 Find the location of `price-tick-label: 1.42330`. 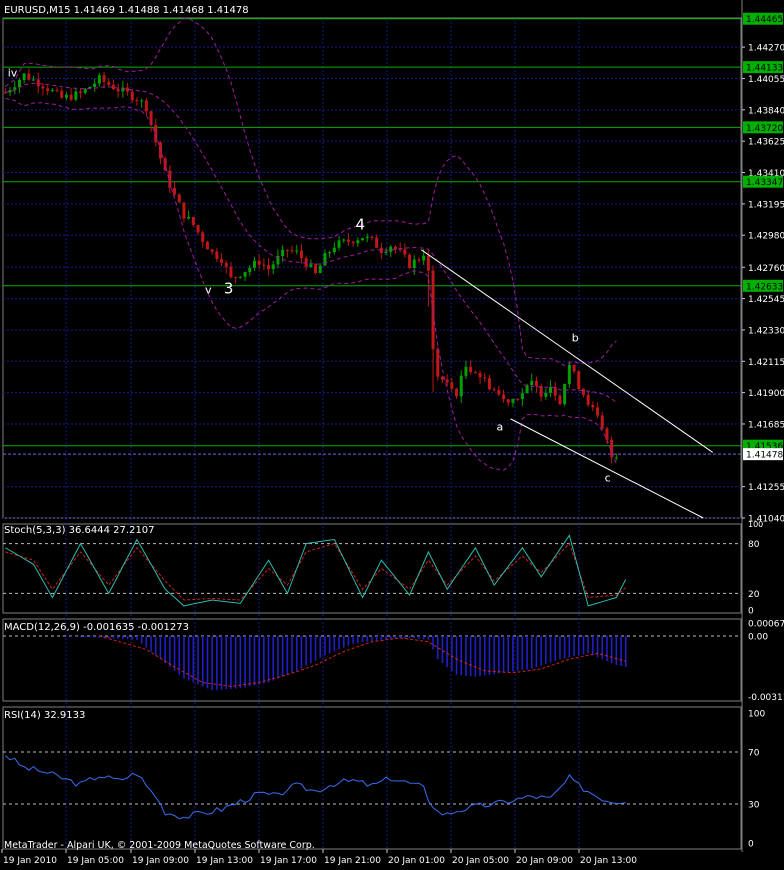

price-tick-label: 1.42330 is located at coordinates (766, 331).